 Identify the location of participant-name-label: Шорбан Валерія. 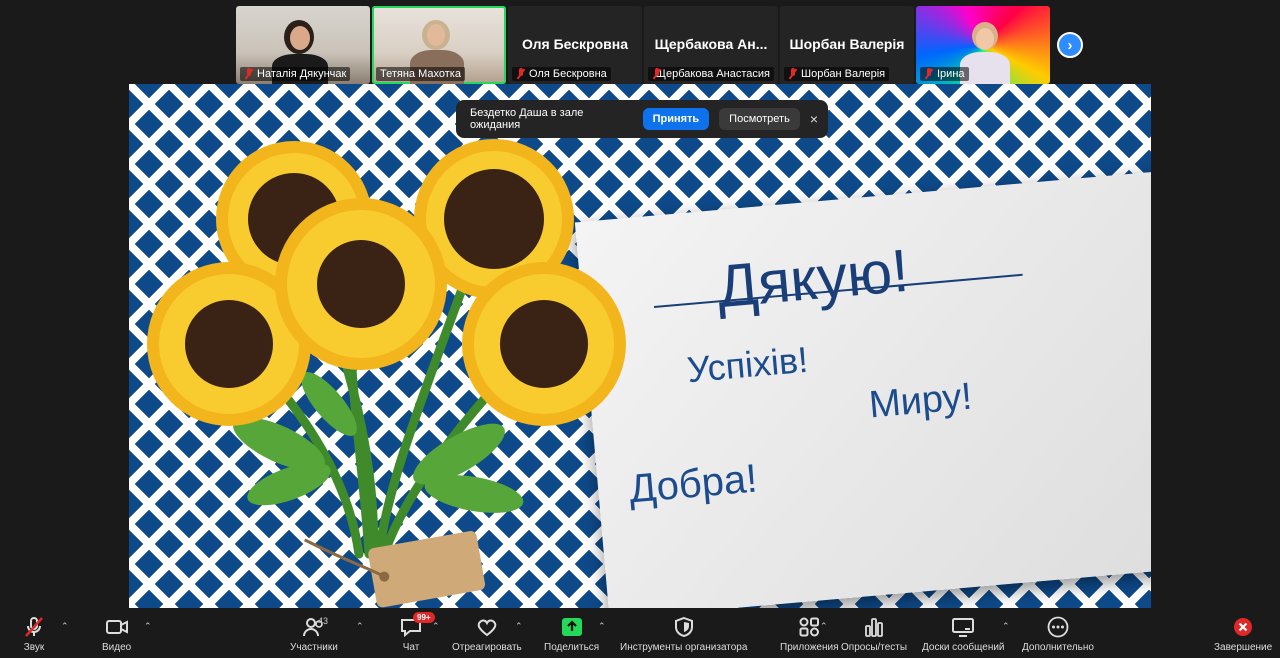
(837, 74).